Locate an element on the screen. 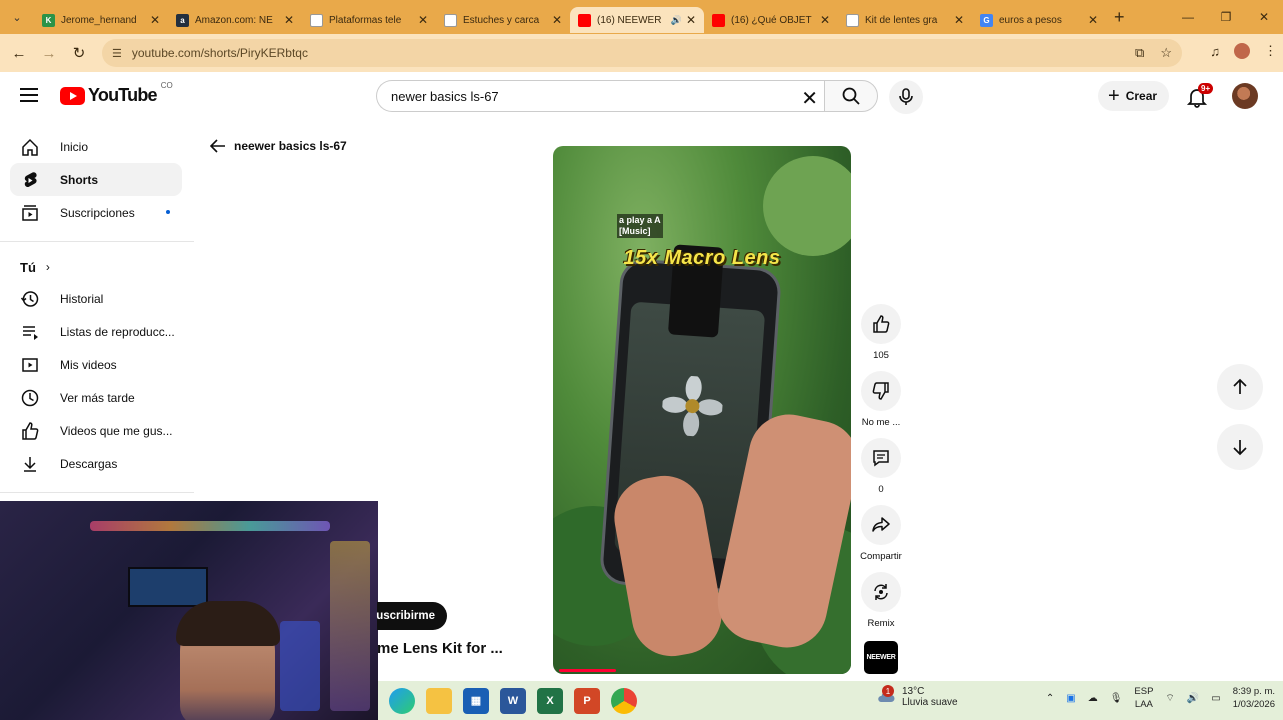 The width and height of the screenshot is (1283, 720). tray-app-icon: ▣ is located at coordinates (1070, 698).